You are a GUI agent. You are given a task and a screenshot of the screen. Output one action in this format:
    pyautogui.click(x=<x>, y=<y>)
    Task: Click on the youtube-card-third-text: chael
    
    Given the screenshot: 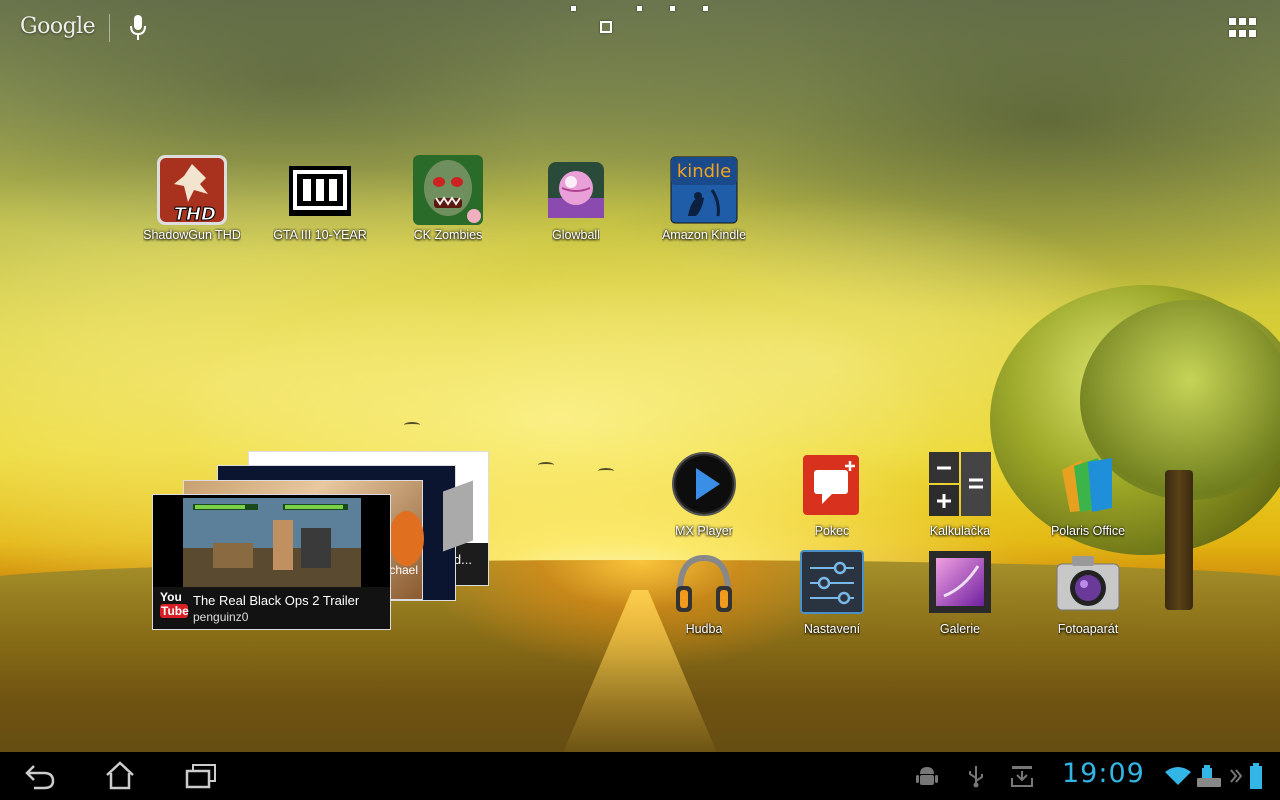 What is the action you would take?
    pyautogui.click(x=403, y=570)
    